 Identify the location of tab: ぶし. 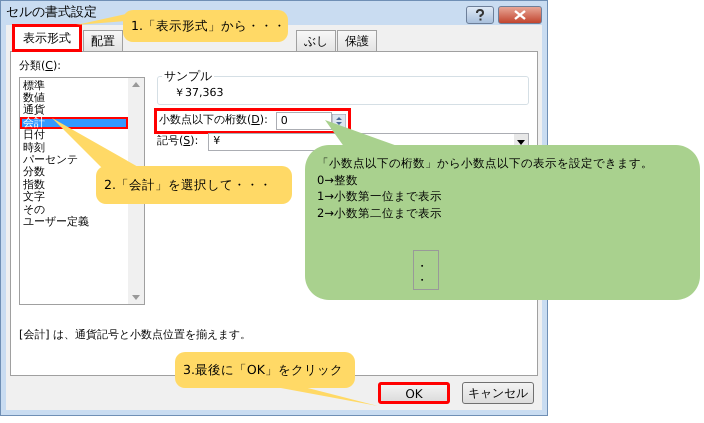
(316, 40).